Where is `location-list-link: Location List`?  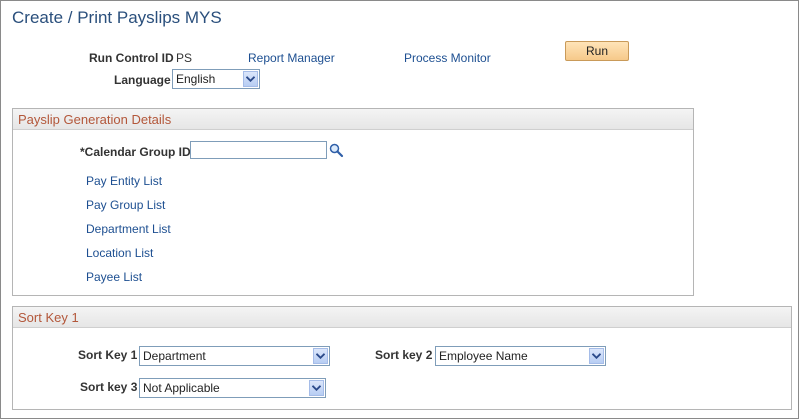 location-list-link: Location List is located at coordinates (119, 253).